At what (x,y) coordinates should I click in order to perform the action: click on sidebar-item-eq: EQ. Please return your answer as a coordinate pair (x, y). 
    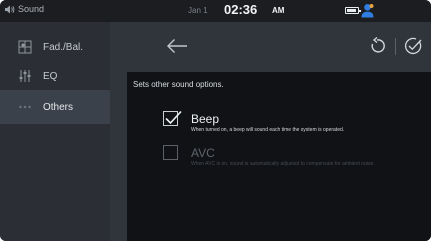
    Looking at the image, I should click on (55, 76).